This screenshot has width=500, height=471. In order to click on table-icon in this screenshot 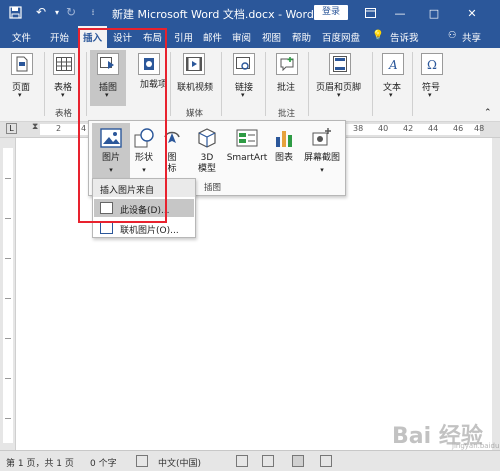, I will do `click(64, 64)`.